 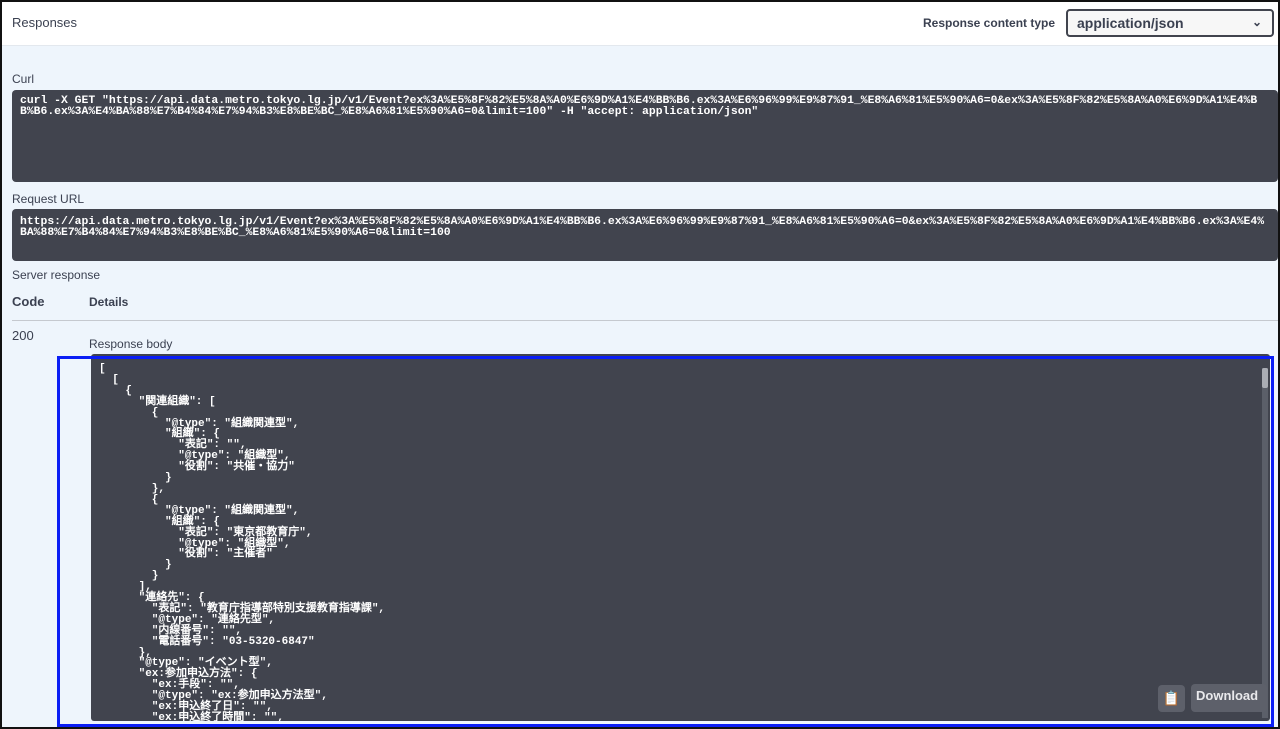 I want to click on content-type-select: application/json ⌄, so click(x=1170, y=23).